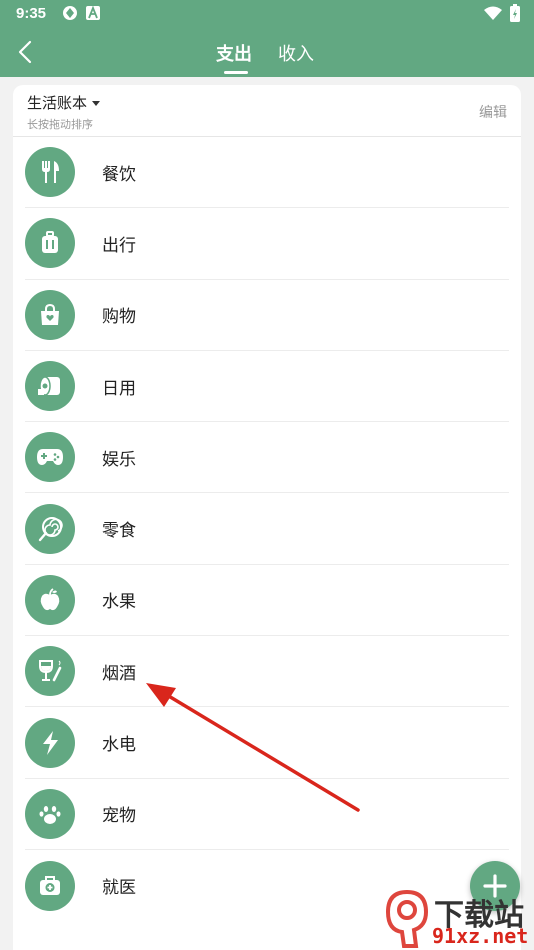 The width and height of the screenshot is (534, 950). I want to click on category-item-fruit: 水果, so click(267, 601).